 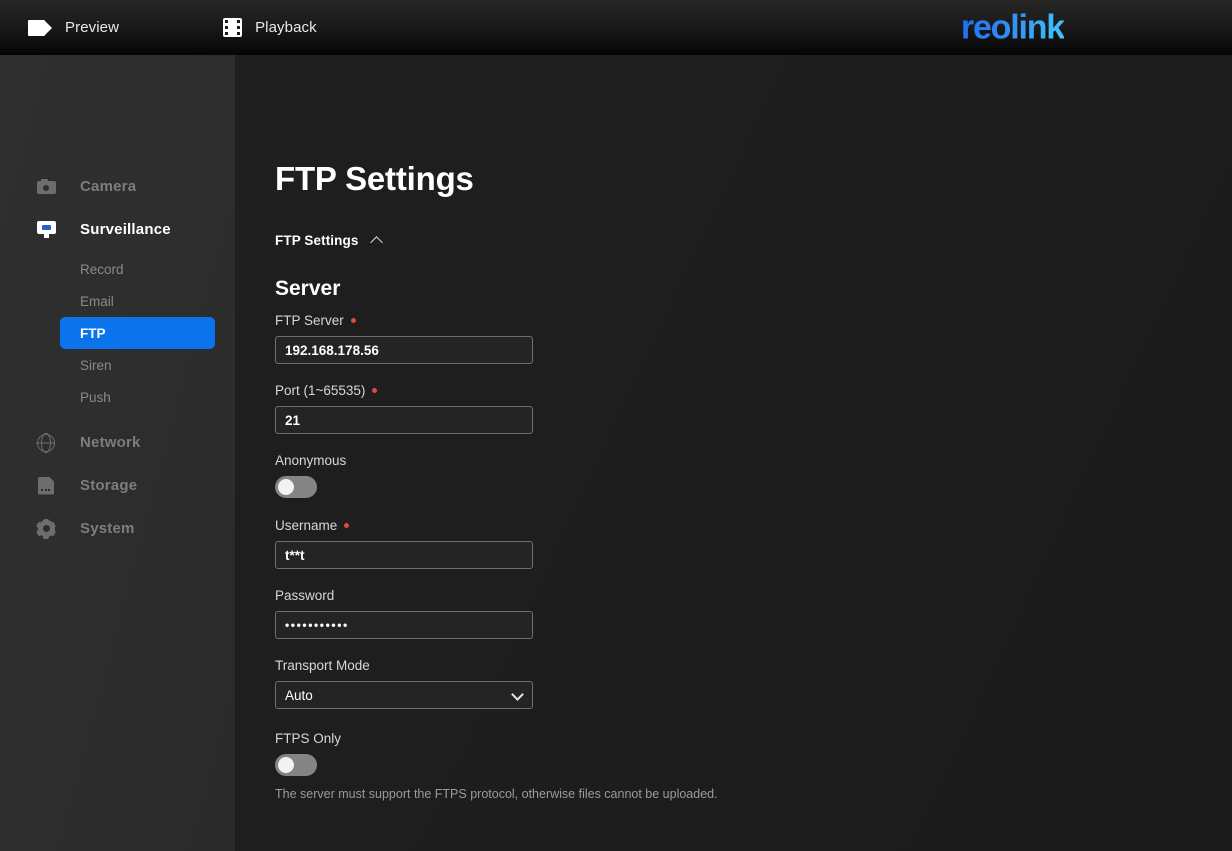 What do you see at coordinates (93, 333) in the screenshot?
I see `sidebar-item-ftp-label: FTP` at bounding box center [93, 333].